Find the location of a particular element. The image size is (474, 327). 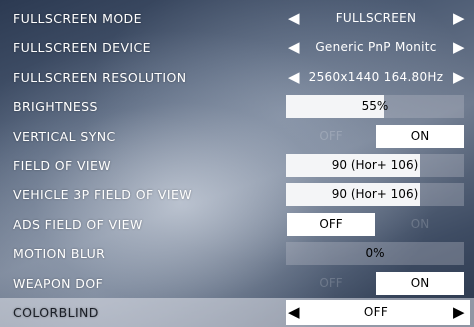

setting-row-field-of-view: FIELD OF VIEW 90 (Hor+ 106) is located at coordinates (237, 165).